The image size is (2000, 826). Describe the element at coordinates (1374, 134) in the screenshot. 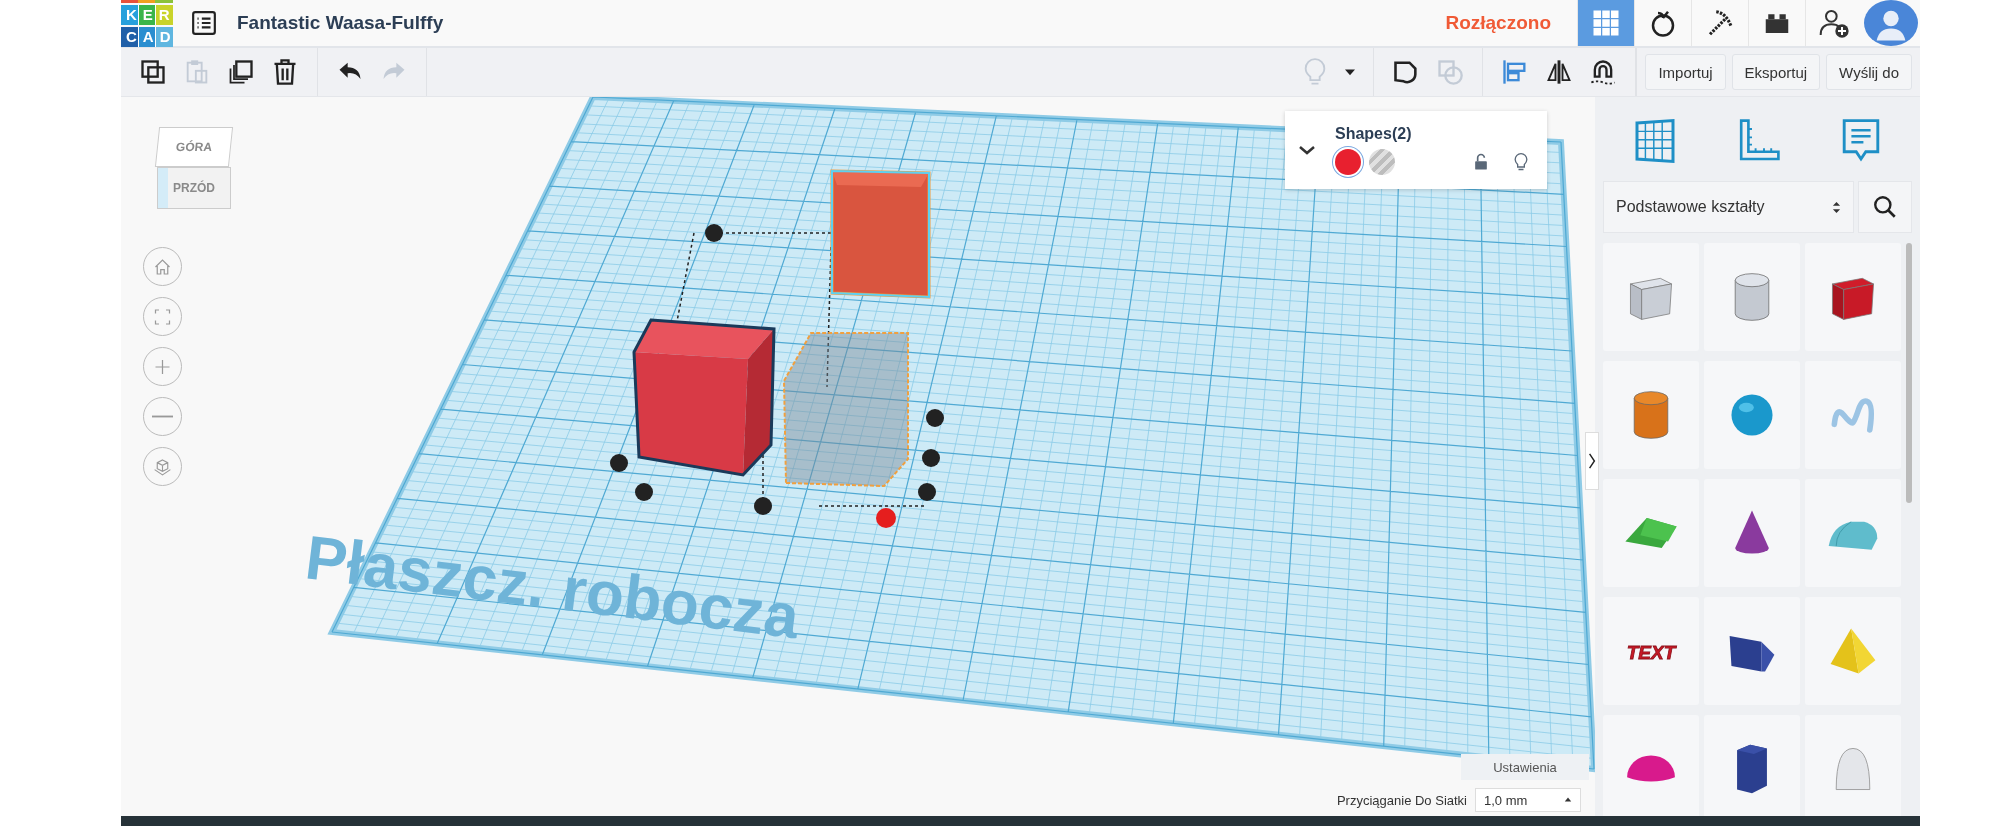

I see `shapes-title: Shapes(2)` at that location.